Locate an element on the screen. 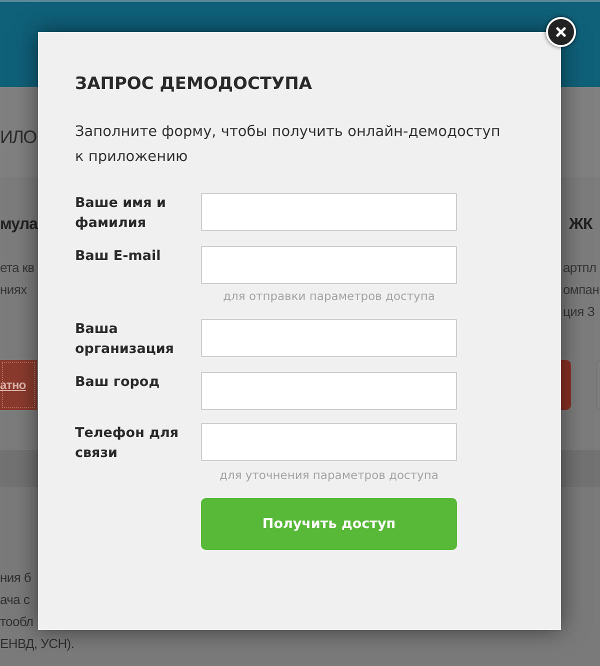  section-heading: ИЛО is located at coordinates (18, 137).